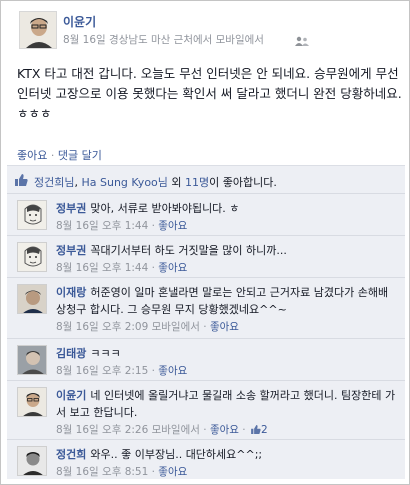 The height and width of the screenshot is (485, 410). I want to click on comment-meta: 8월 16일 오후 2:15 · 좋아요, so click(121, 371).